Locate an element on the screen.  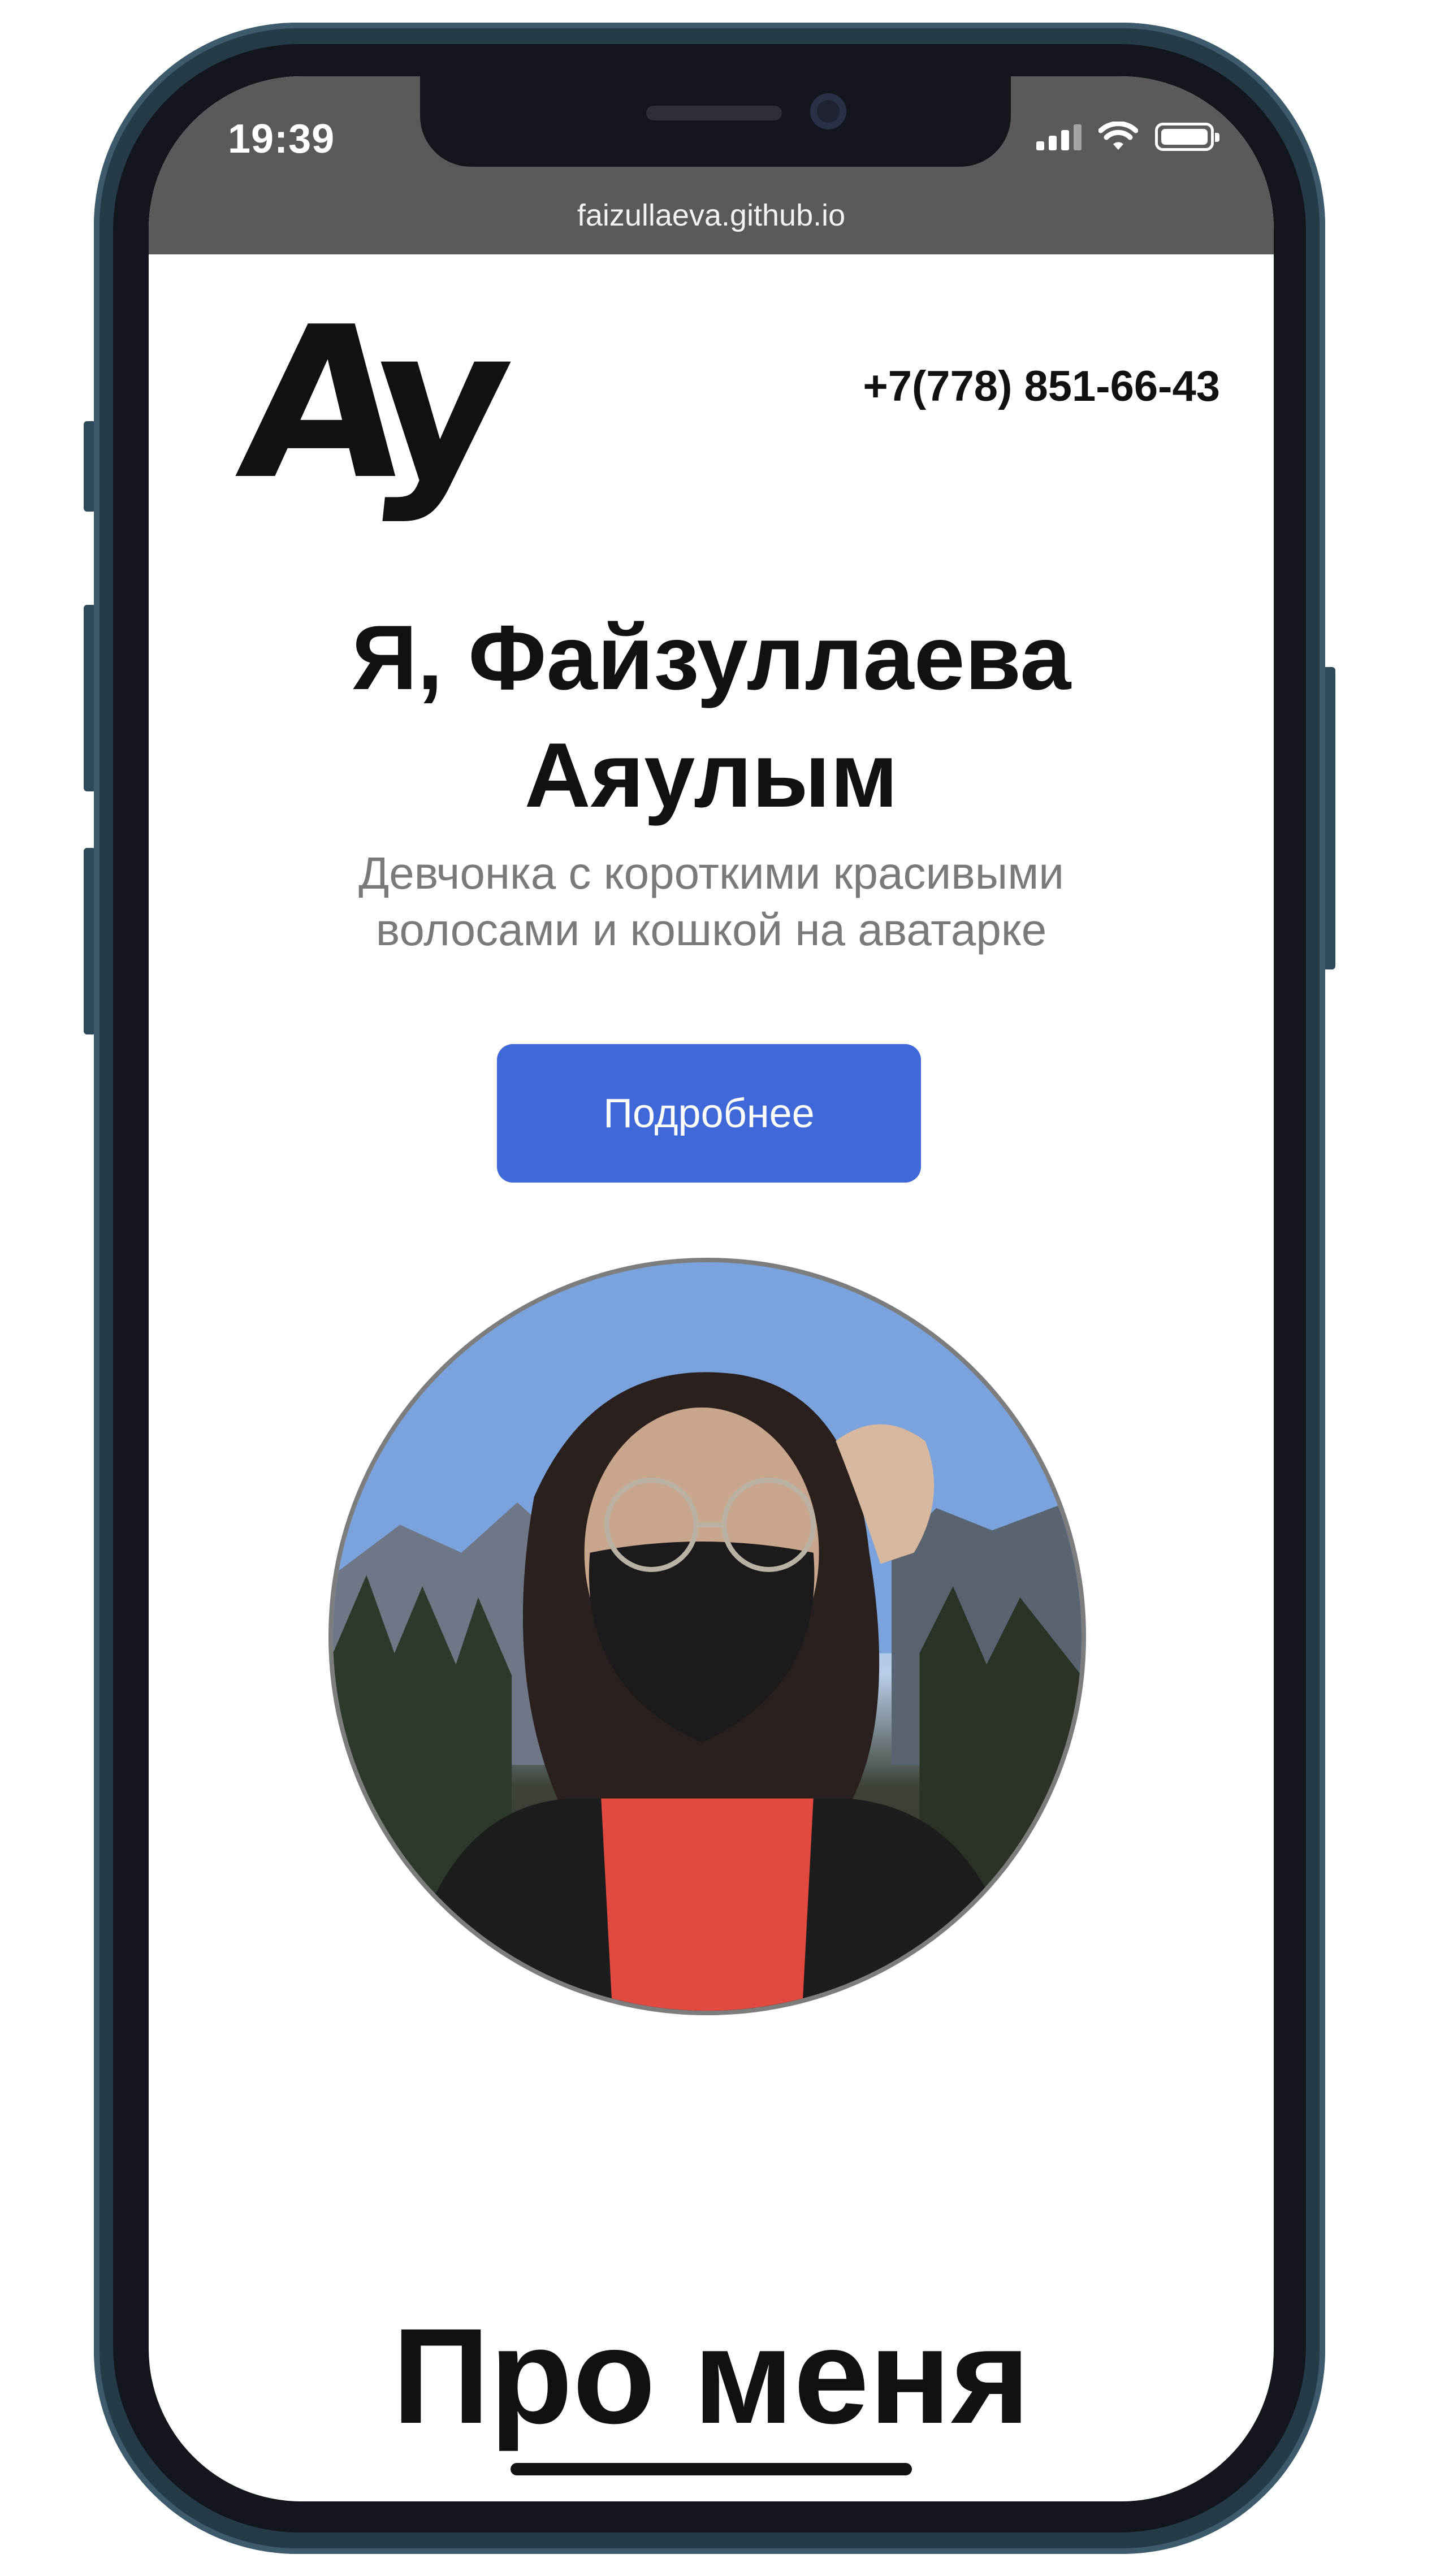
status-icons is located at coordinates (1127, 137).